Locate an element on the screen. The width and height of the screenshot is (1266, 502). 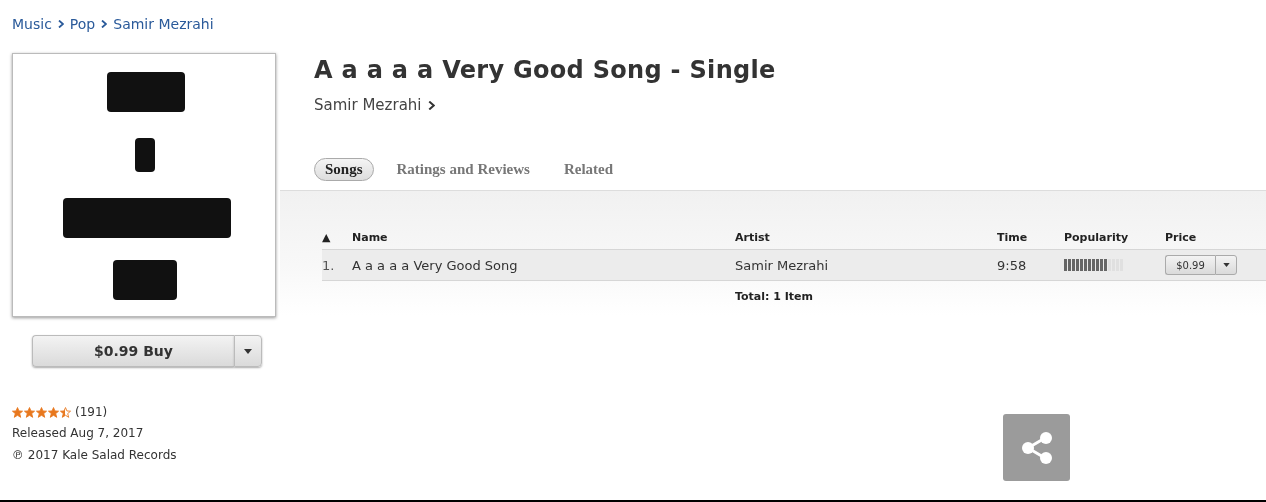
column-header: Popularity is located at coordinates (1114, 237).